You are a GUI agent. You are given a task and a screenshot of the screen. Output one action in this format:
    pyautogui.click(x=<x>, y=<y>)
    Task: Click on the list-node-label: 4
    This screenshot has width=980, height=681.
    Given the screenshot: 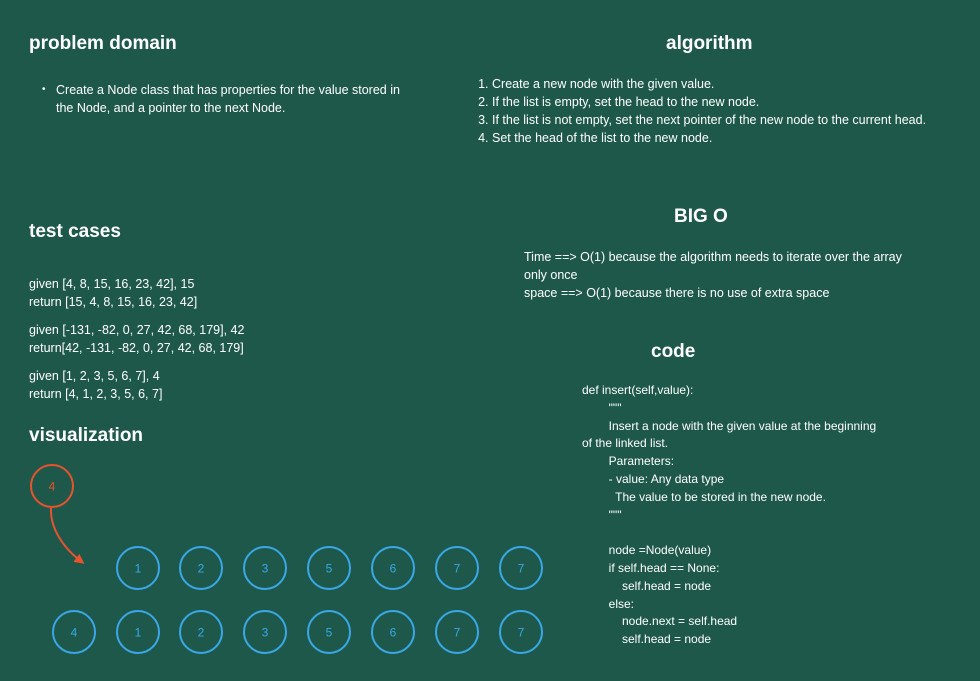 What is the action you would take?
    pyautogui.click(x=74, y=633)
    